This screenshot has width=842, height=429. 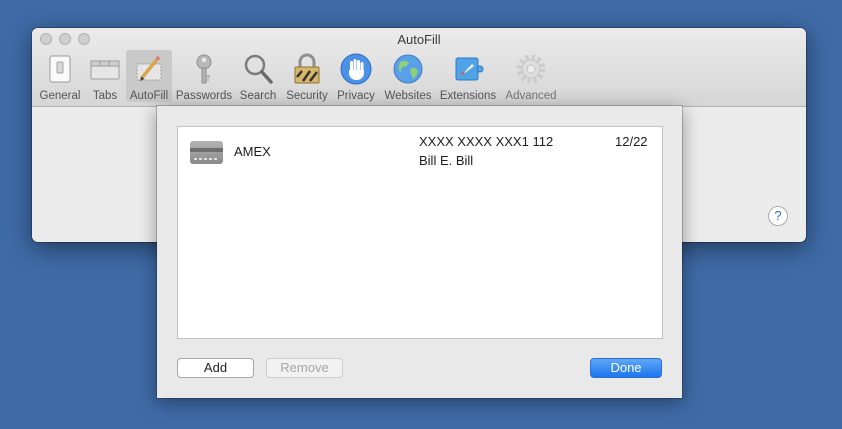 I want to click on globe-icon, so click(x=408, y=69).